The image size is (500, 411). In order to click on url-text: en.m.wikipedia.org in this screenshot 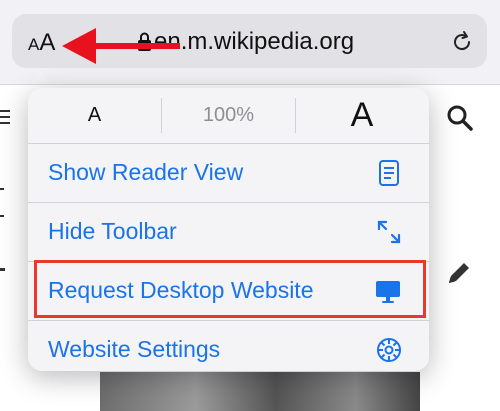, I will do `click(254, 42)`.